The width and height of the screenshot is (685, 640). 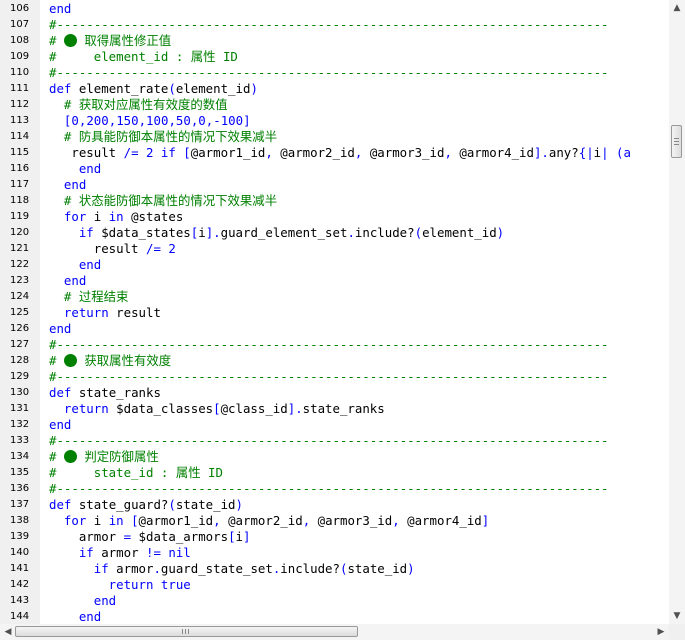 I want to click on code-line: 140 if armor != nil, so click(x=334, y=553).